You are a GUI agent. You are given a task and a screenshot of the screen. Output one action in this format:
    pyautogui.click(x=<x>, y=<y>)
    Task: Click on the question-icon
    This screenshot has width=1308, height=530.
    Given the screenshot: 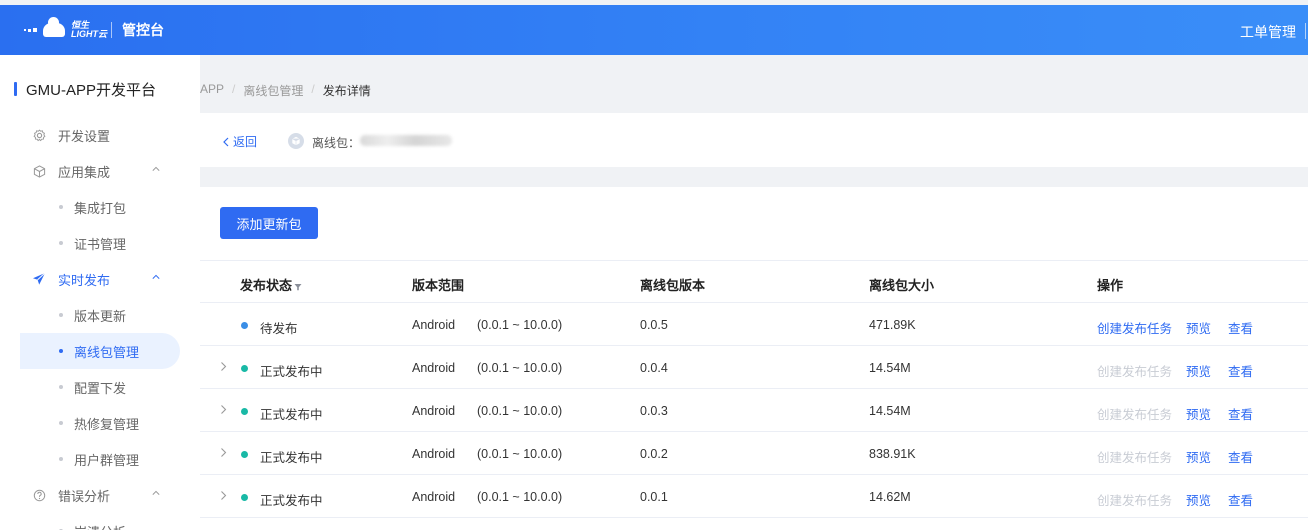 What is the action you would take?
    pyautogui.click(x=39, y=495)
    